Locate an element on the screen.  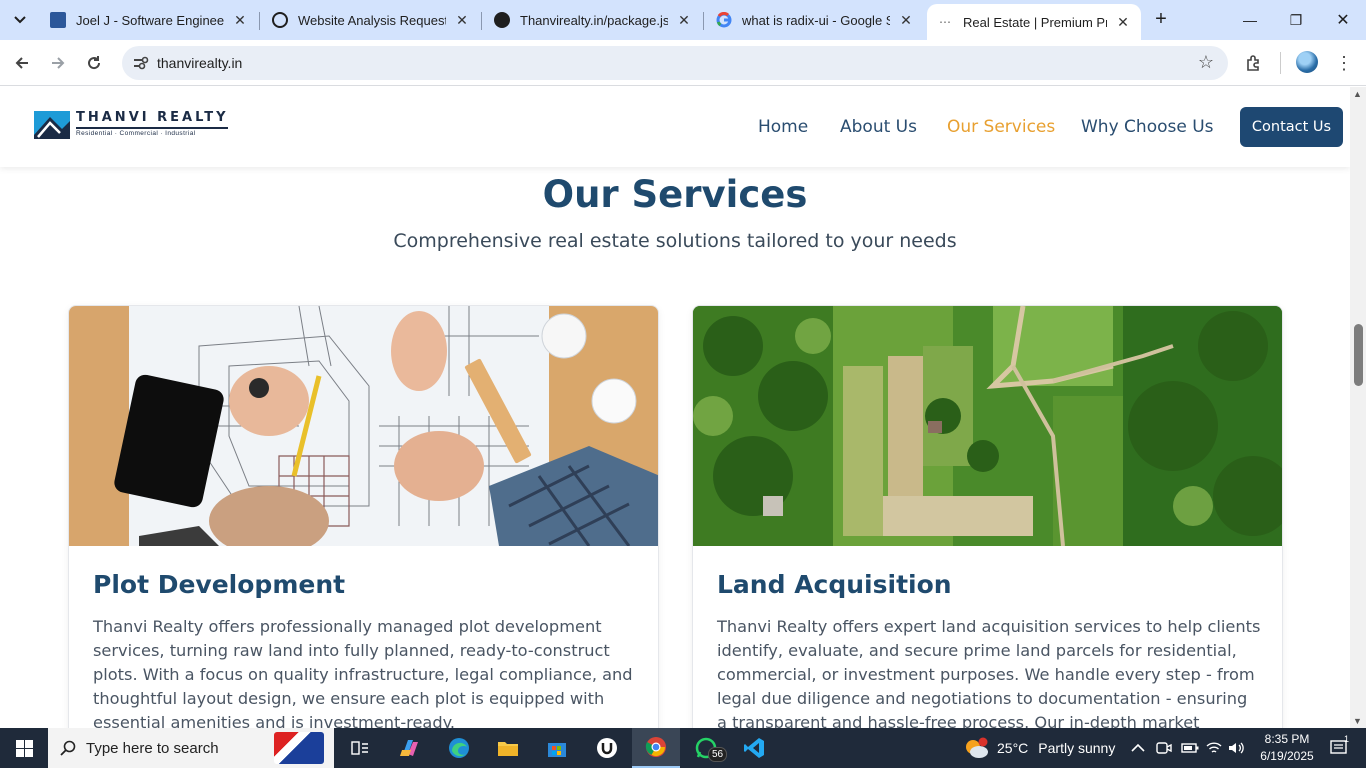
chevron-down-icon is located at coordinates (20, 20).